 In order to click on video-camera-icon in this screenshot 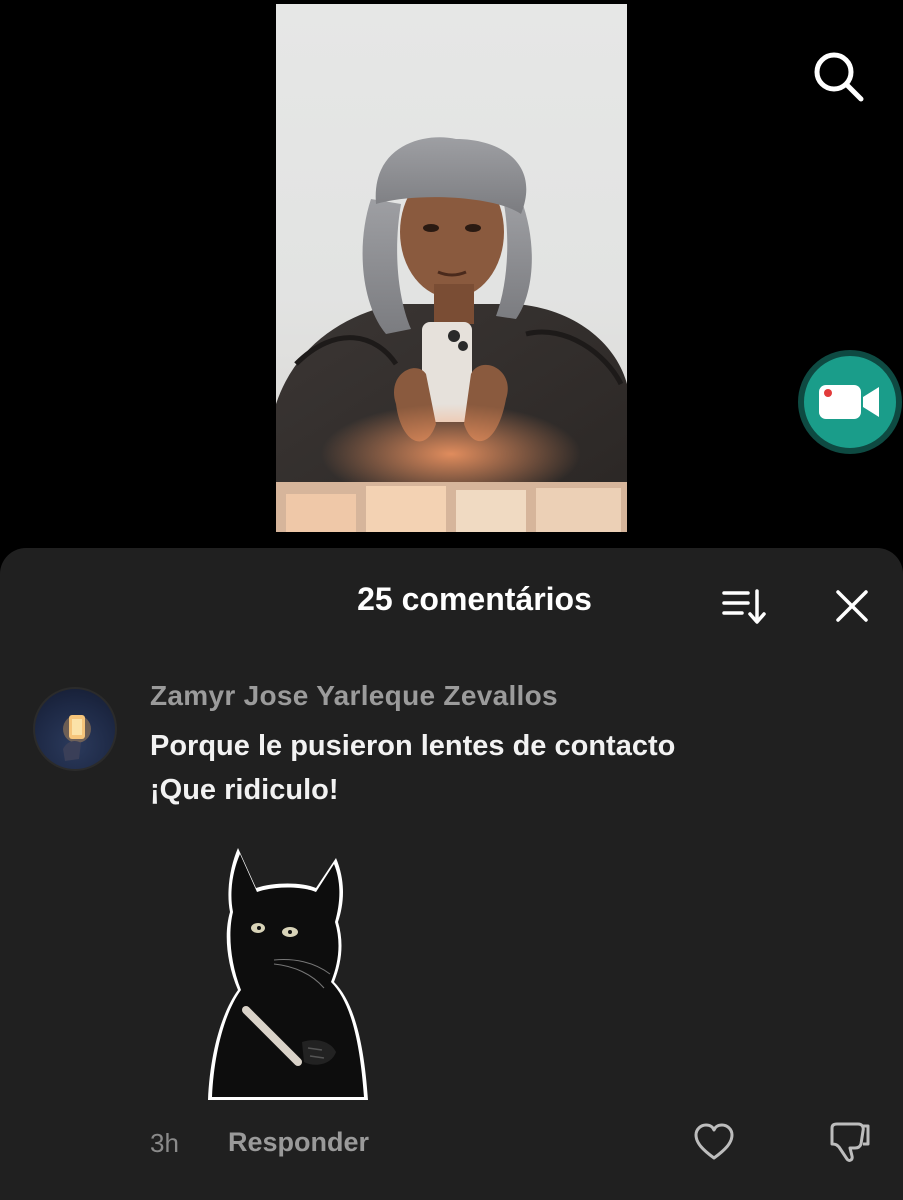, I will do `click(849, 402)`.